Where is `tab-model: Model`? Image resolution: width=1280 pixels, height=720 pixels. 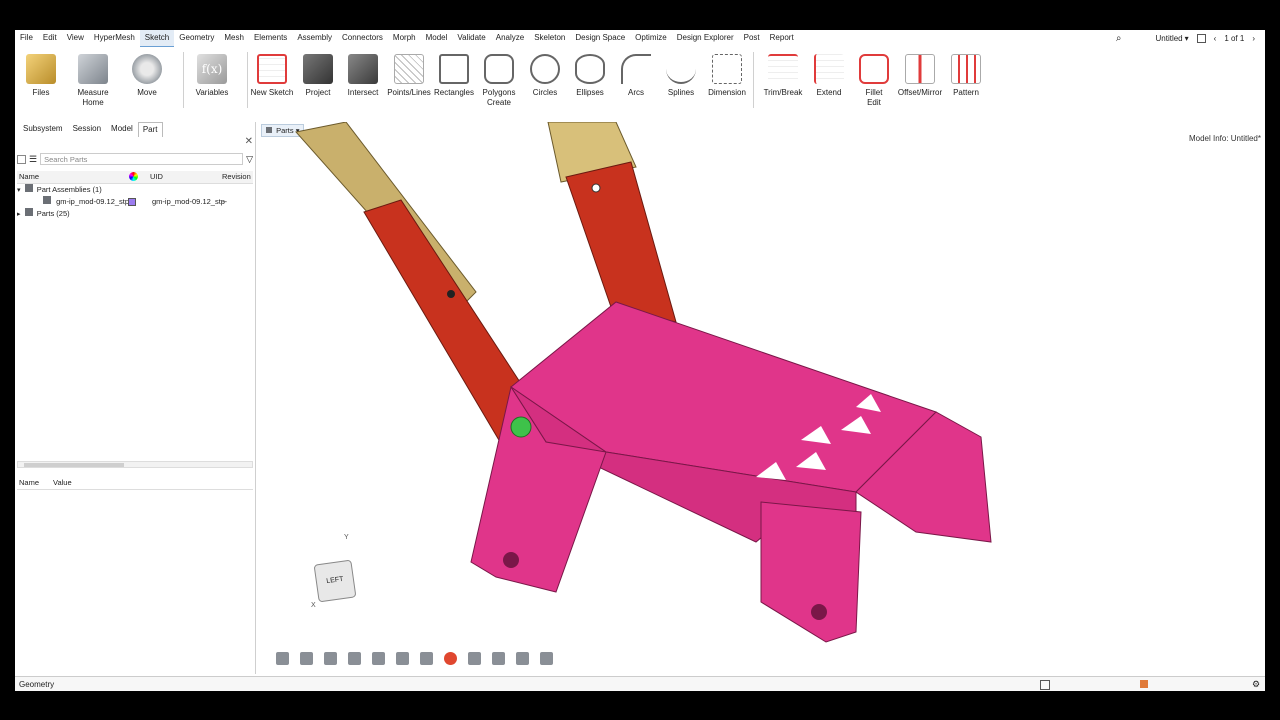
tab-model: Model is located at coordinates (122, 129).